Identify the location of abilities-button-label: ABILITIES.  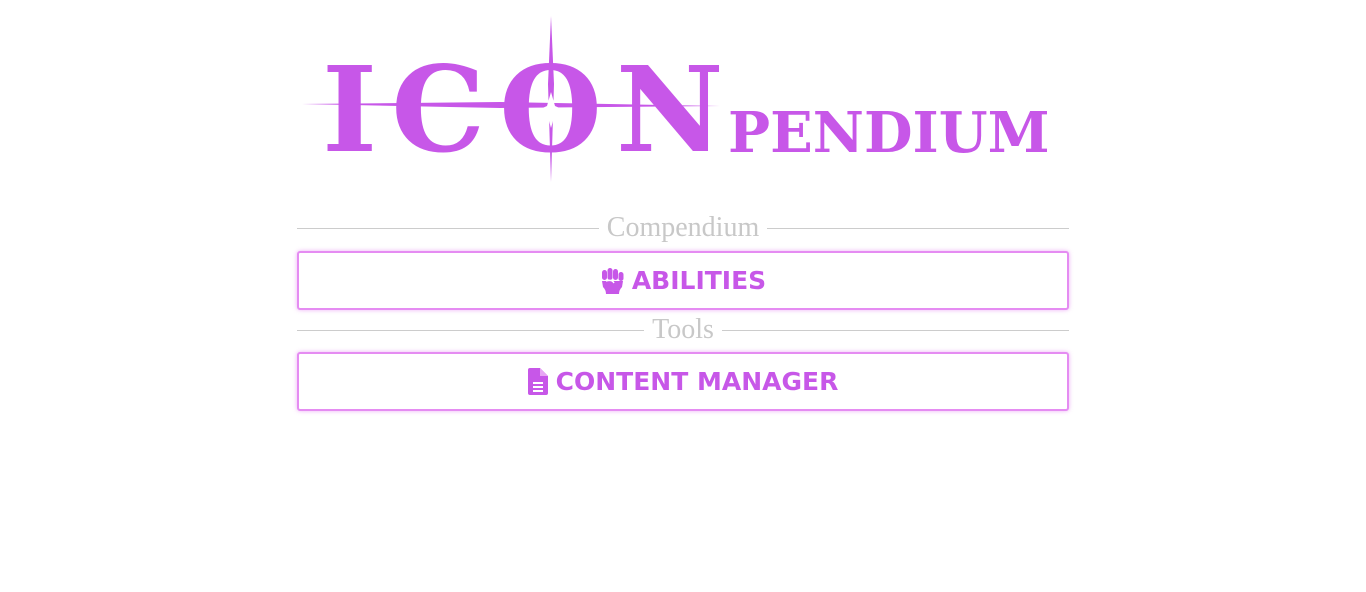
(699, 280).